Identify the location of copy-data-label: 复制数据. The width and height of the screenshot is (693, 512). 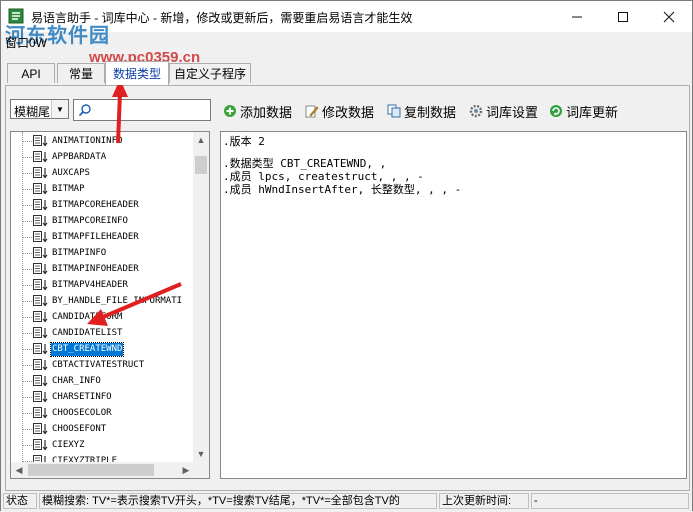
(430, 112).